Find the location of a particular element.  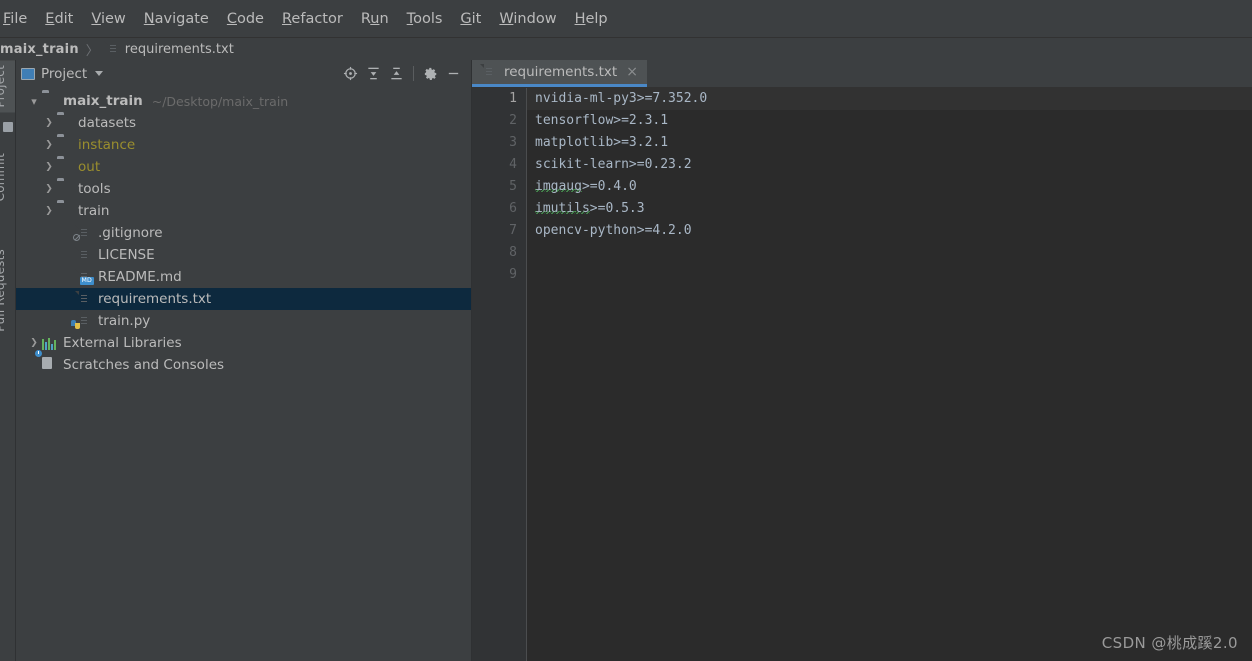

menu-item-refactor: Refactor is located at coordinates (312, 19).